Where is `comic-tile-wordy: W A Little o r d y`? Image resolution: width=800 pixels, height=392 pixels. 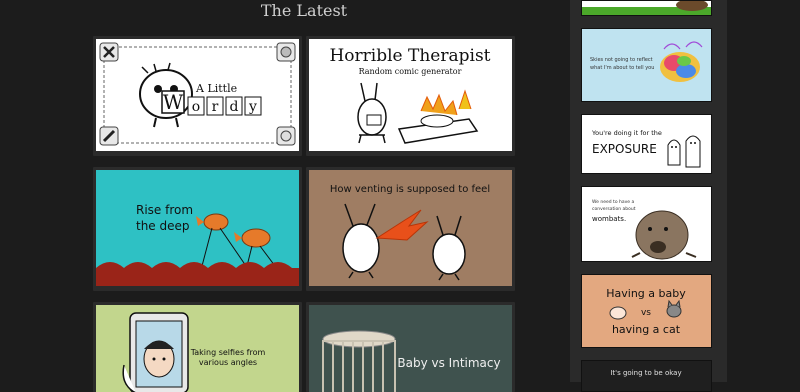 comic-tile-wordy: W A Little o r d y is located at coordinates (197, 96).